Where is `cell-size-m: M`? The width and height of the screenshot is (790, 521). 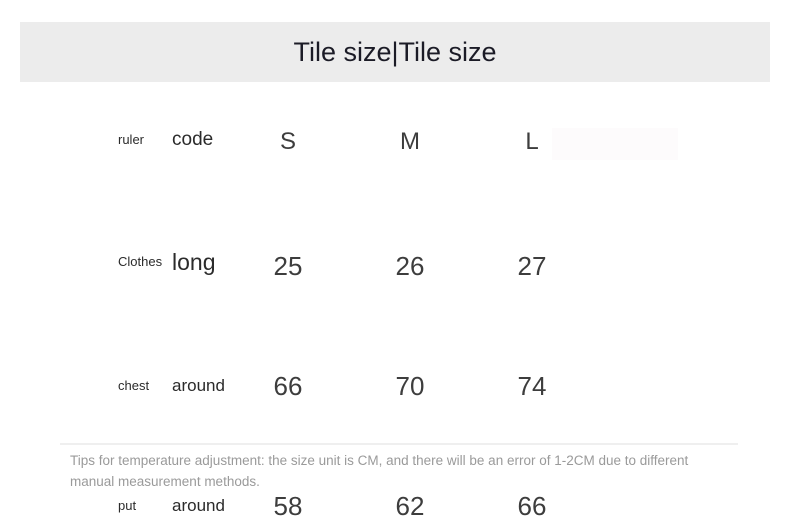
cell-size-m: M is located at coordinates (410, 141).